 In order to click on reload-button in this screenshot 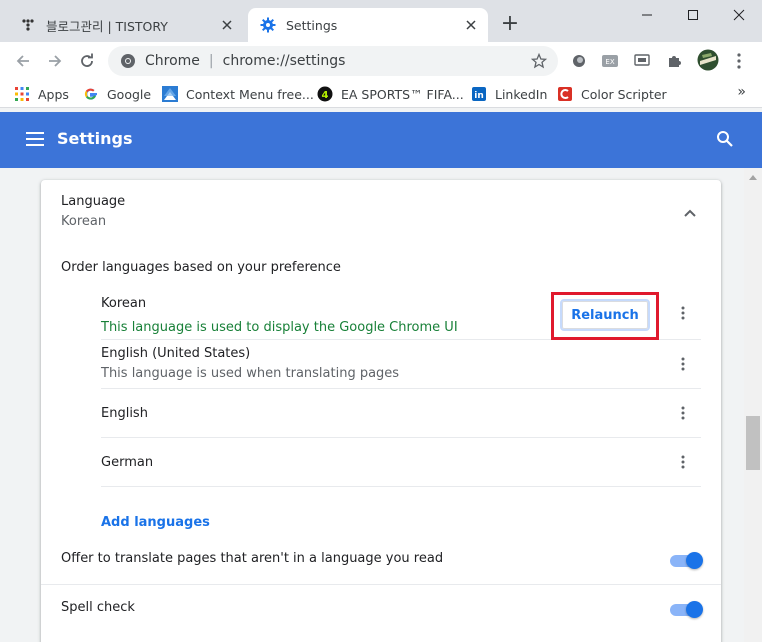, I will do `click(87, 61)`.